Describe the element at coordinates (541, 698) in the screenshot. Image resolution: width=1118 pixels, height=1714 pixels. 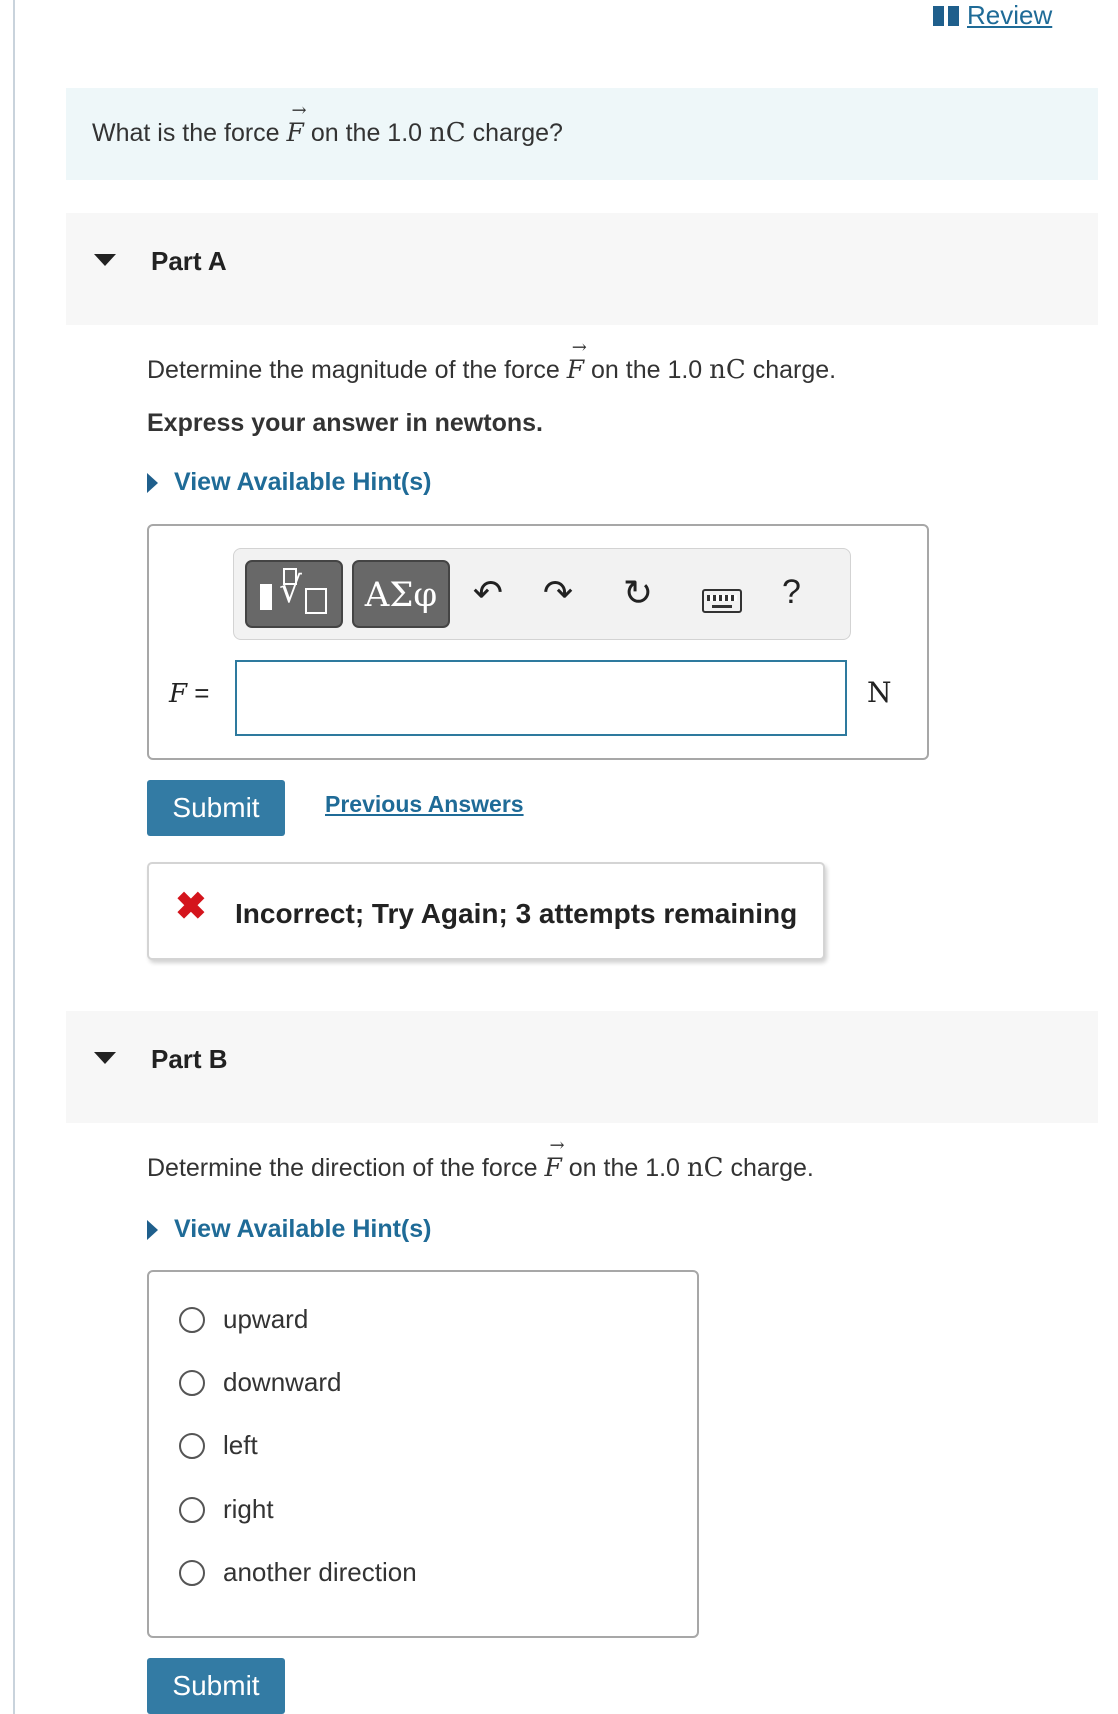
I see `answer-input` at that location.